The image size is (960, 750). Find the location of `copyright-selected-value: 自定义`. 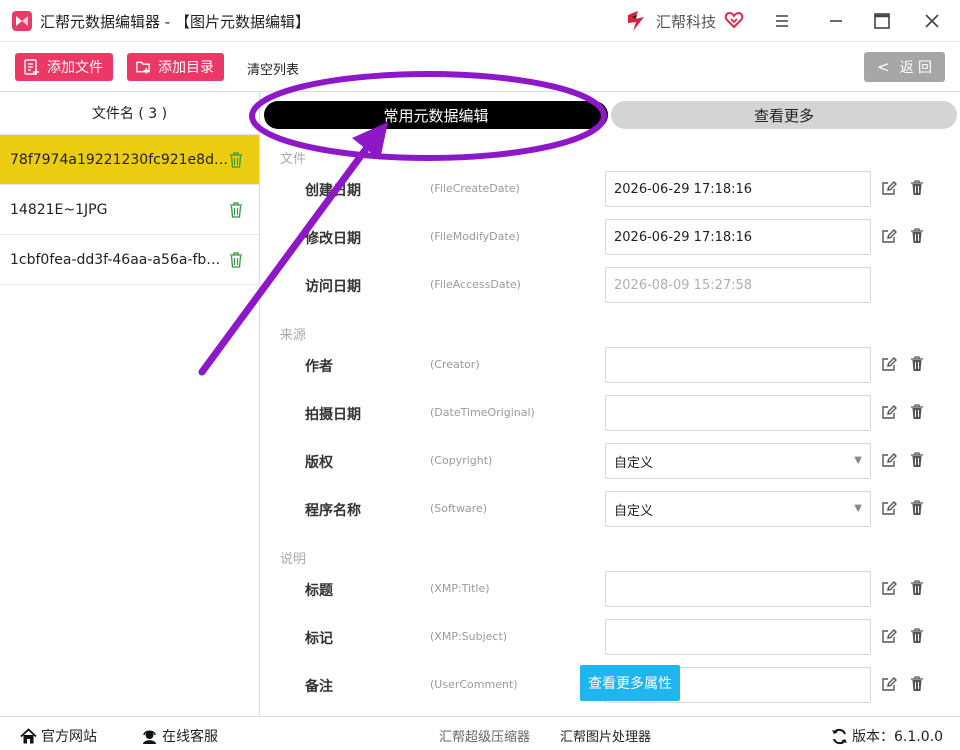

copyright-selected-value: 自定义 is located at coordinates (634, 463).